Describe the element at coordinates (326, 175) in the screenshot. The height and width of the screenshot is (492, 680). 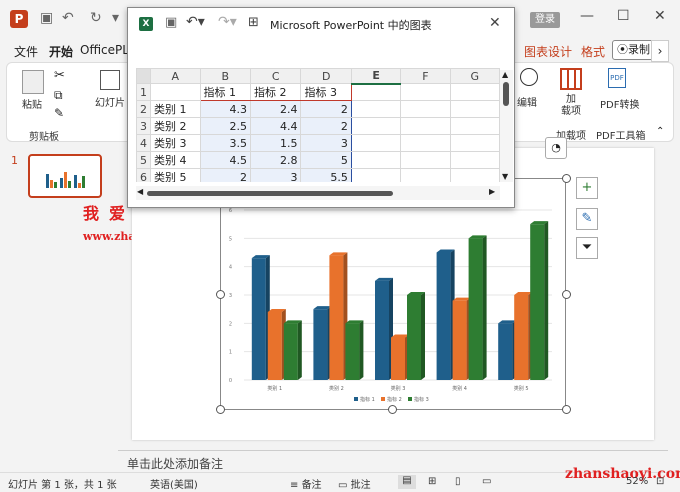
I see `cell: 5.5` at that location.